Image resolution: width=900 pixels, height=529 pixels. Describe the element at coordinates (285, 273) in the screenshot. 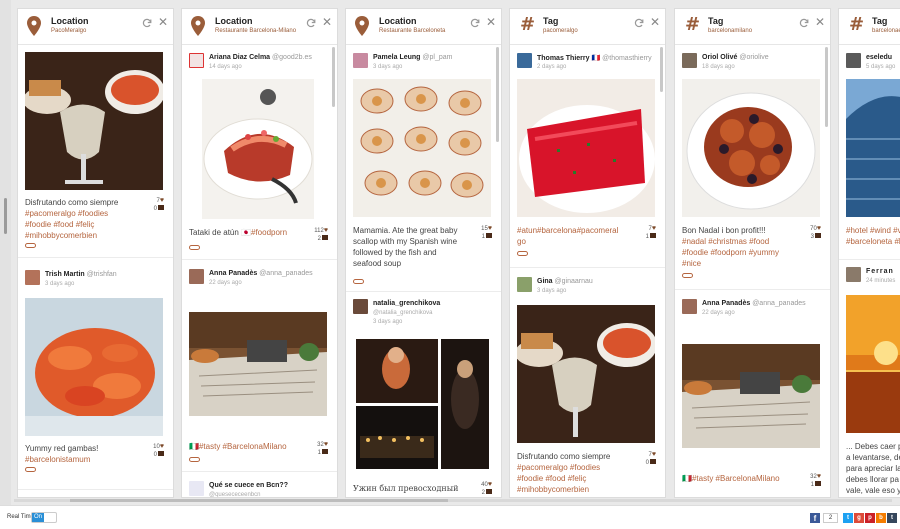

I see `user-handle: @anna_panades` at that location.